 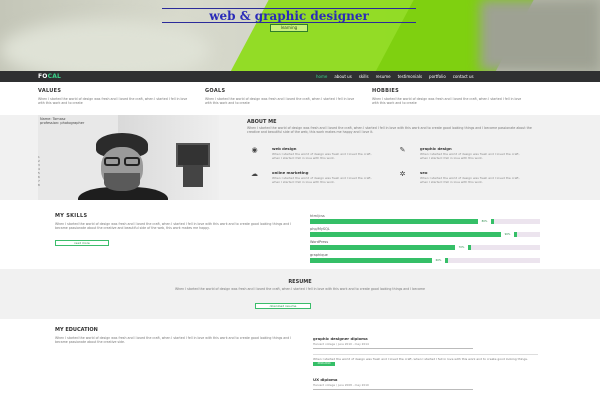 I want to click on education-entry-meta: Harvard college / june 2010 - may 2014, so click(x=341, y=344).